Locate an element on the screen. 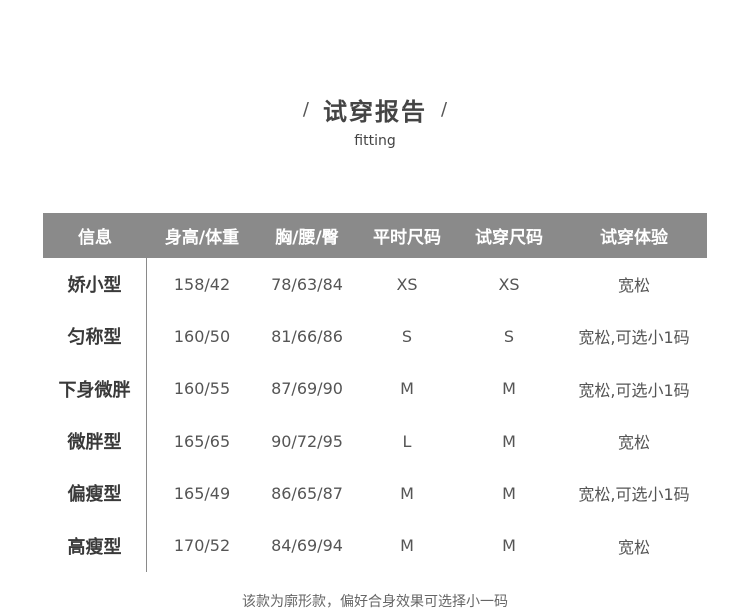  report-heading: / 试穿报告 / fitting is located at coordinates (375, 120).